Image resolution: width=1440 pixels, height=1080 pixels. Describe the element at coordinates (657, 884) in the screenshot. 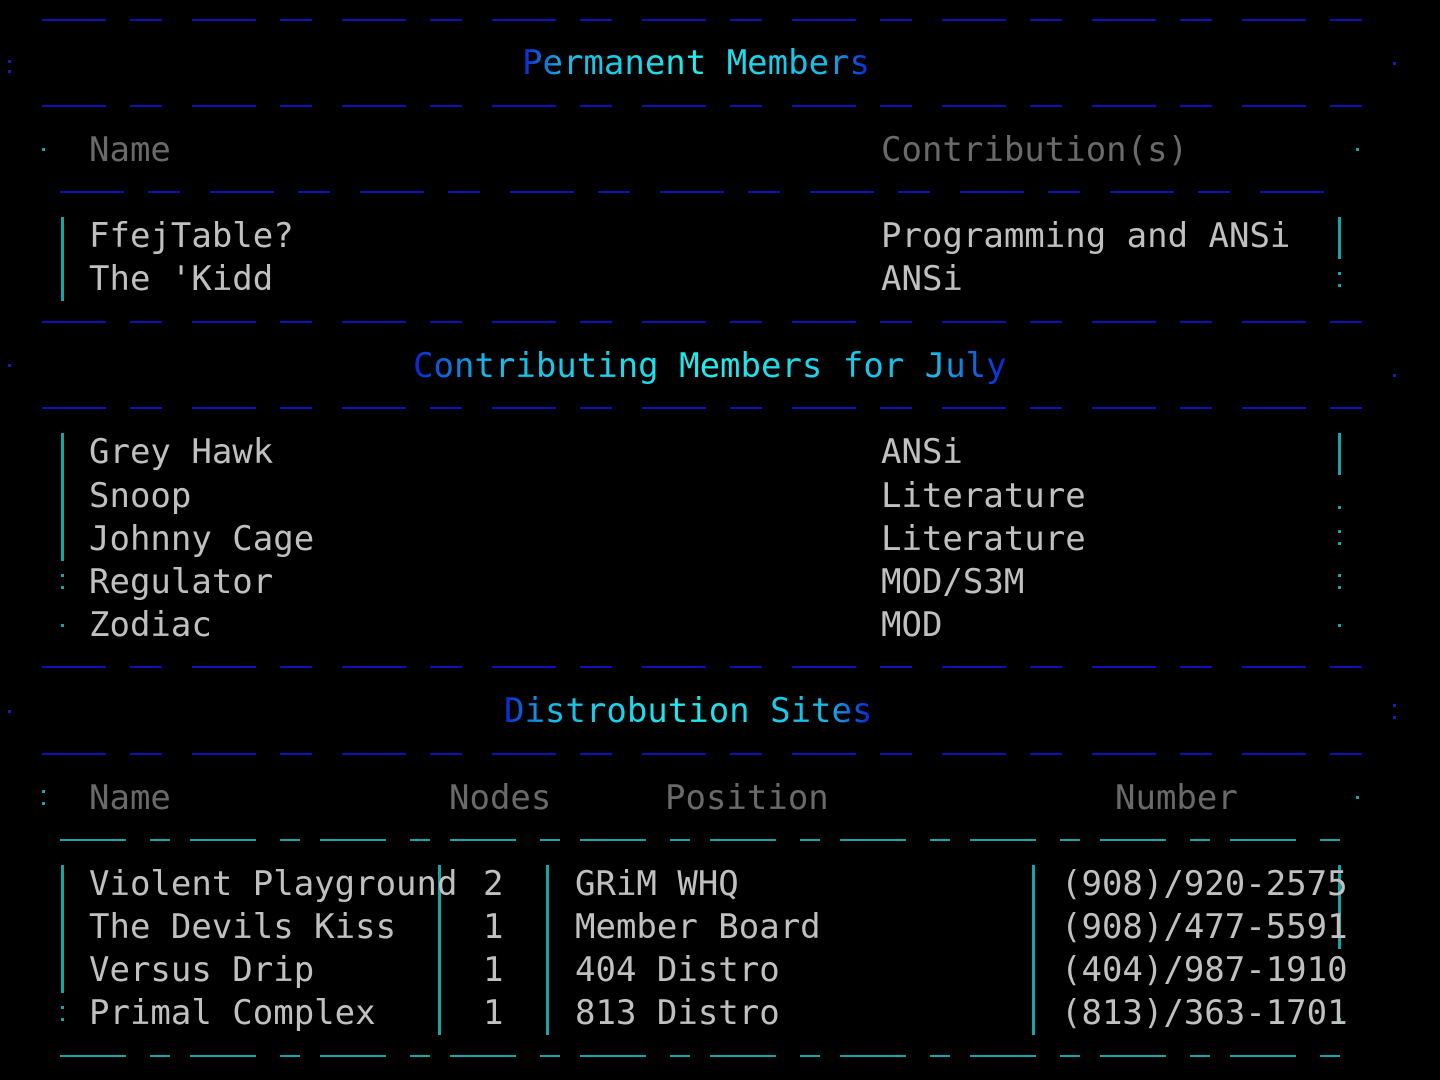

I see `site-position: GRiM WHQ` at that location.